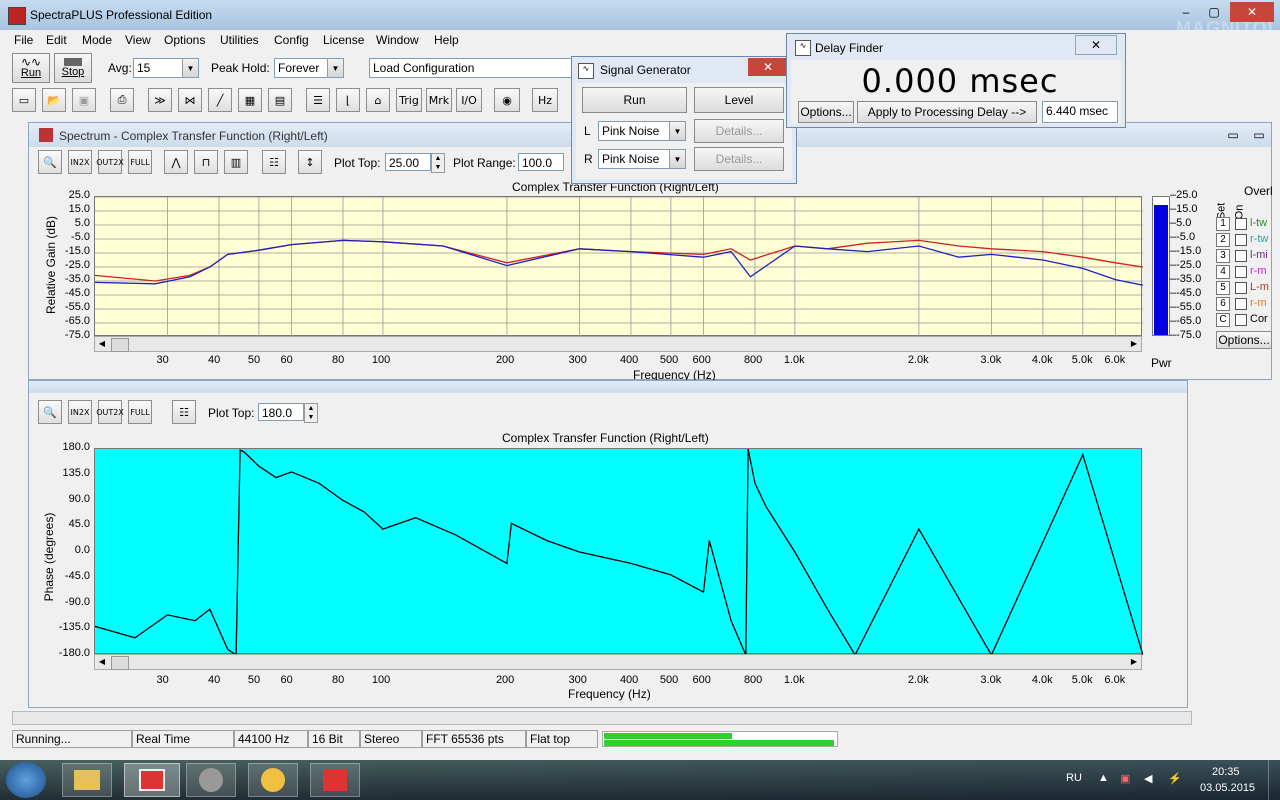  What do you see at coordinates (1227, 788) in the screenshot?
I see `tray-date: 03.05.2015` at bounding box center [1227, 788].